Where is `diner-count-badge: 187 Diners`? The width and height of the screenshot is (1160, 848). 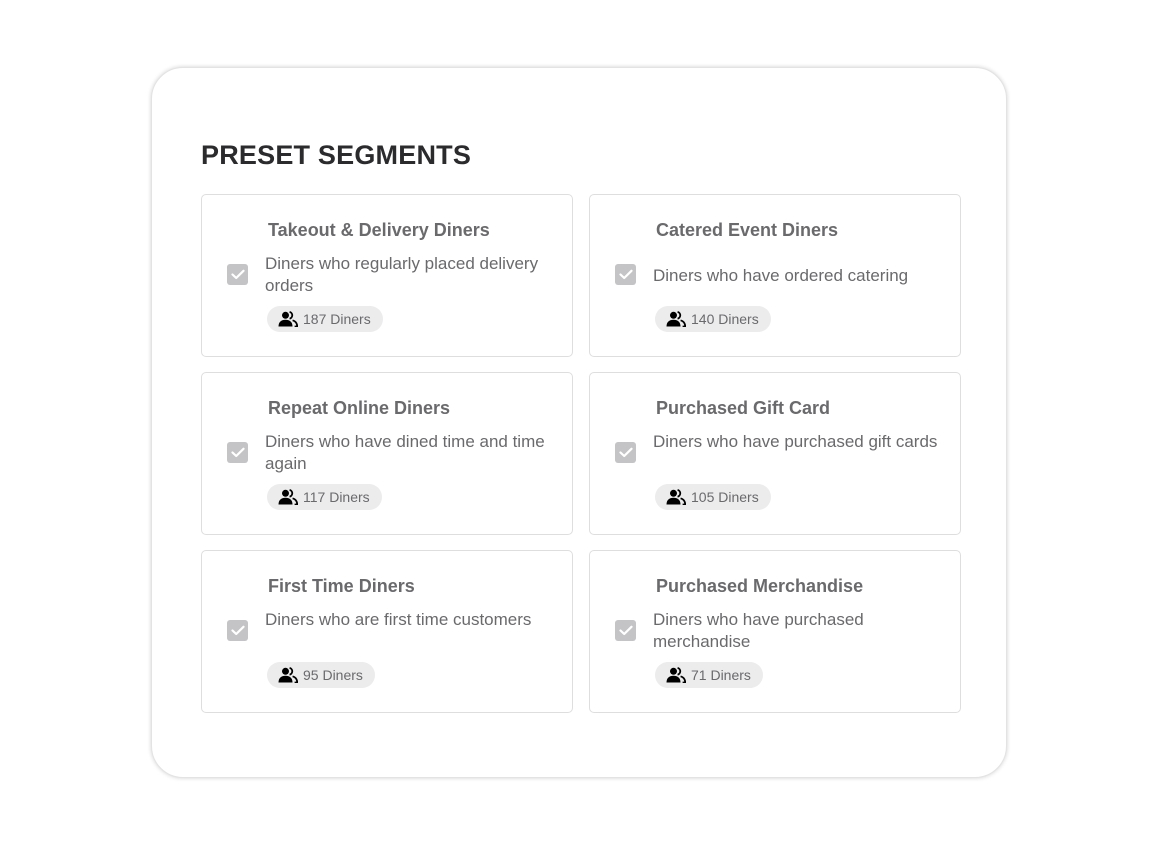 diner-count-badge: 187 Diners is located at coordinates (325, 319).